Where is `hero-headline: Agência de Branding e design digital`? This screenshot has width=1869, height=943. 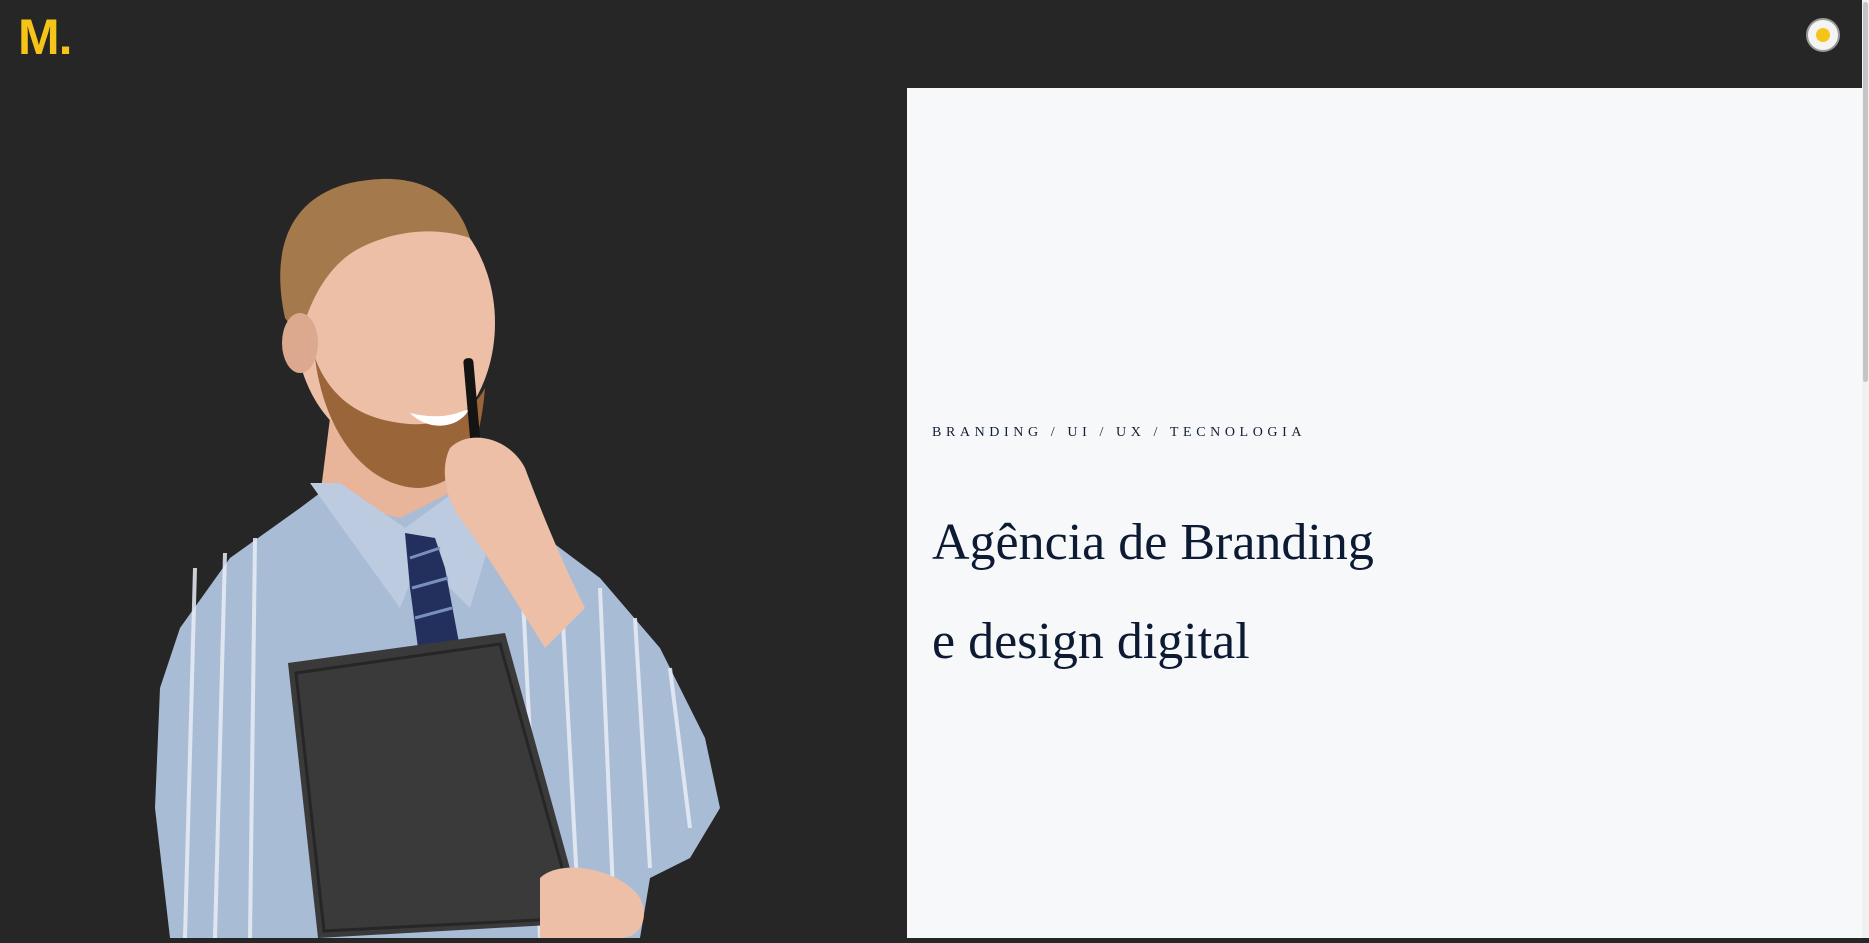
hero-headline: Agência de Branding e design digital is located at coordinates (1153, 592).